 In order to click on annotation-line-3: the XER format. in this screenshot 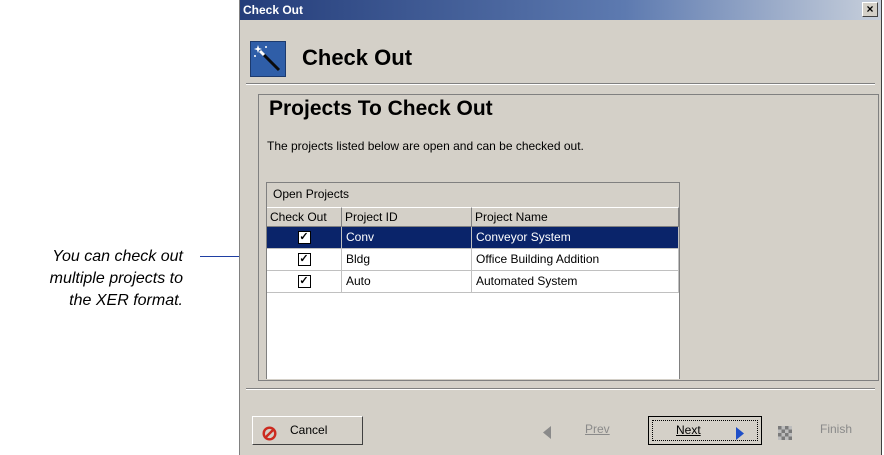, I will do `click(126, 300)`.